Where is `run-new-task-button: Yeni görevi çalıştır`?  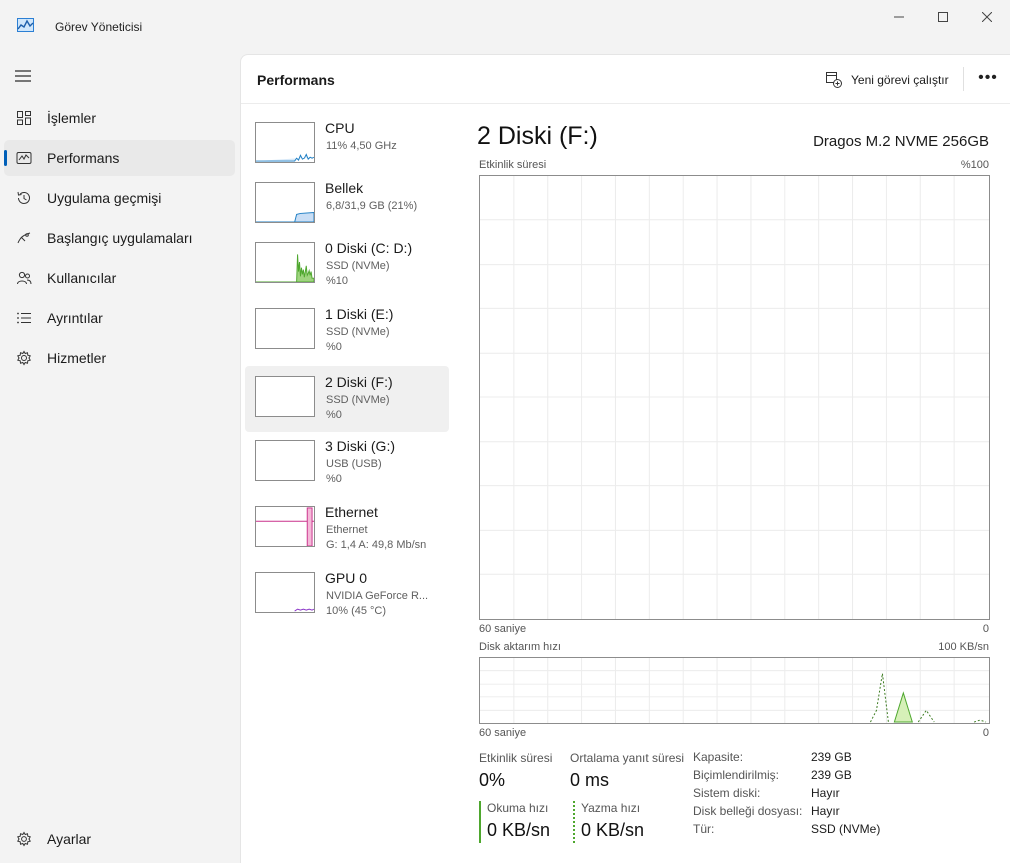
run-new-task-button: Yeni görevi çalıştır is located at coordinates (887, 80).